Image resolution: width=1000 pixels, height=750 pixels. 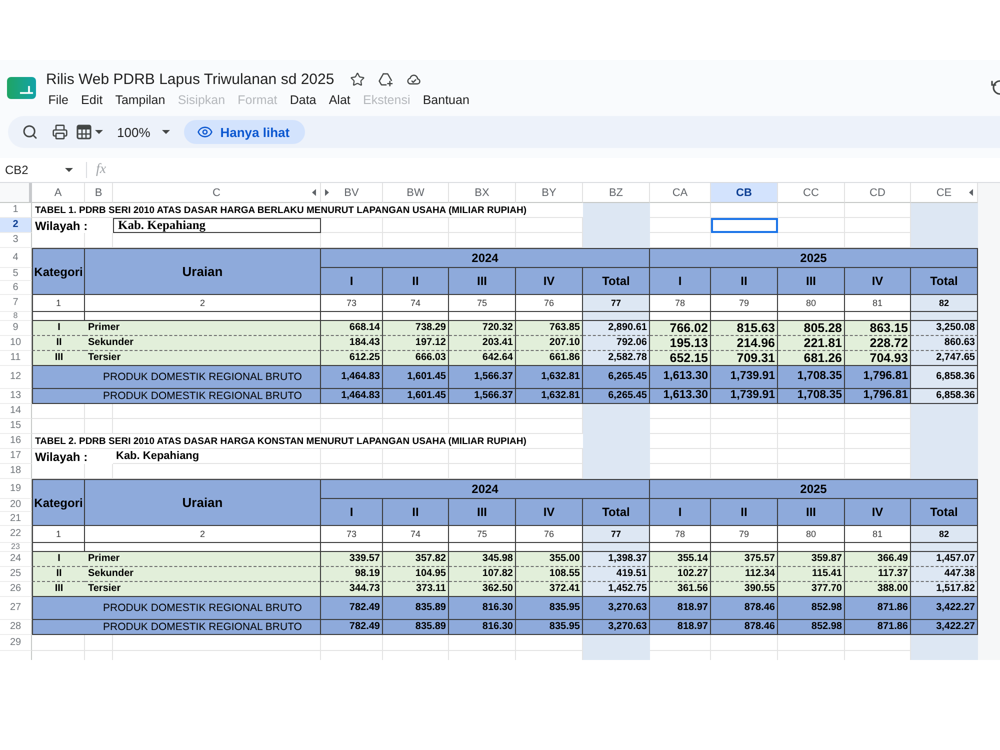 I want to click on region-label: Wilayah :, so click(x=61, y=225).